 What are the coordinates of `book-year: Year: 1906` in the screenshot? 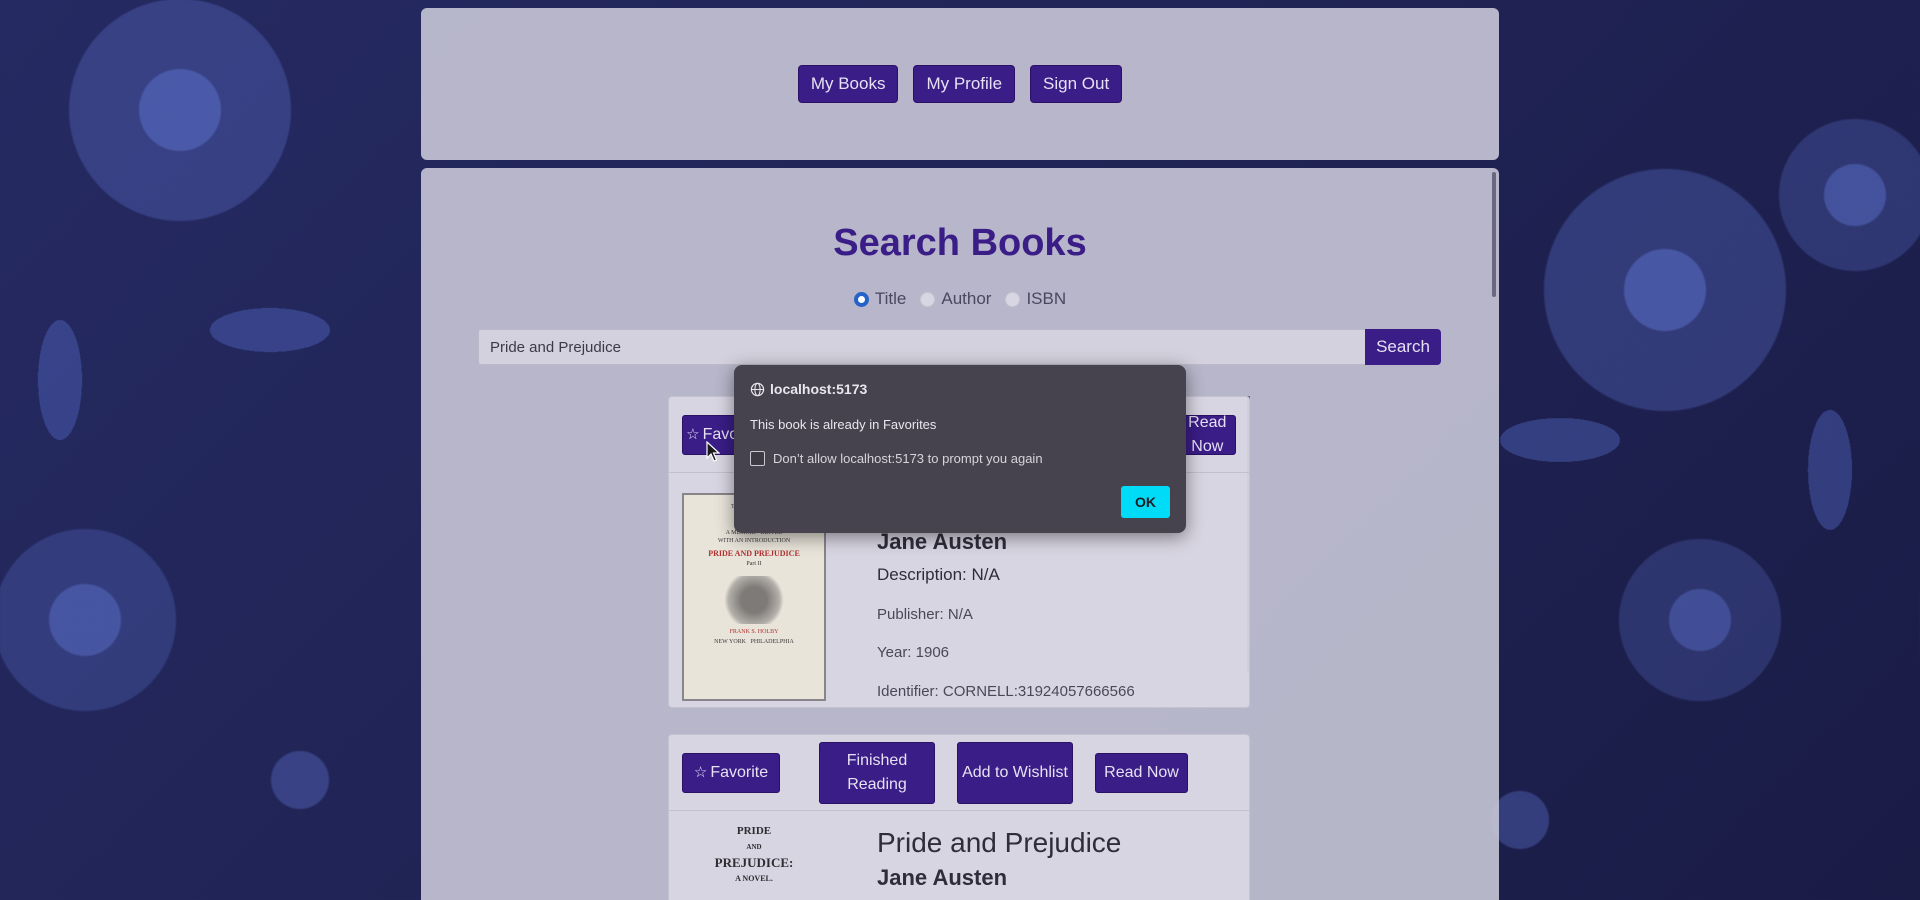 It's located at (913, 652).